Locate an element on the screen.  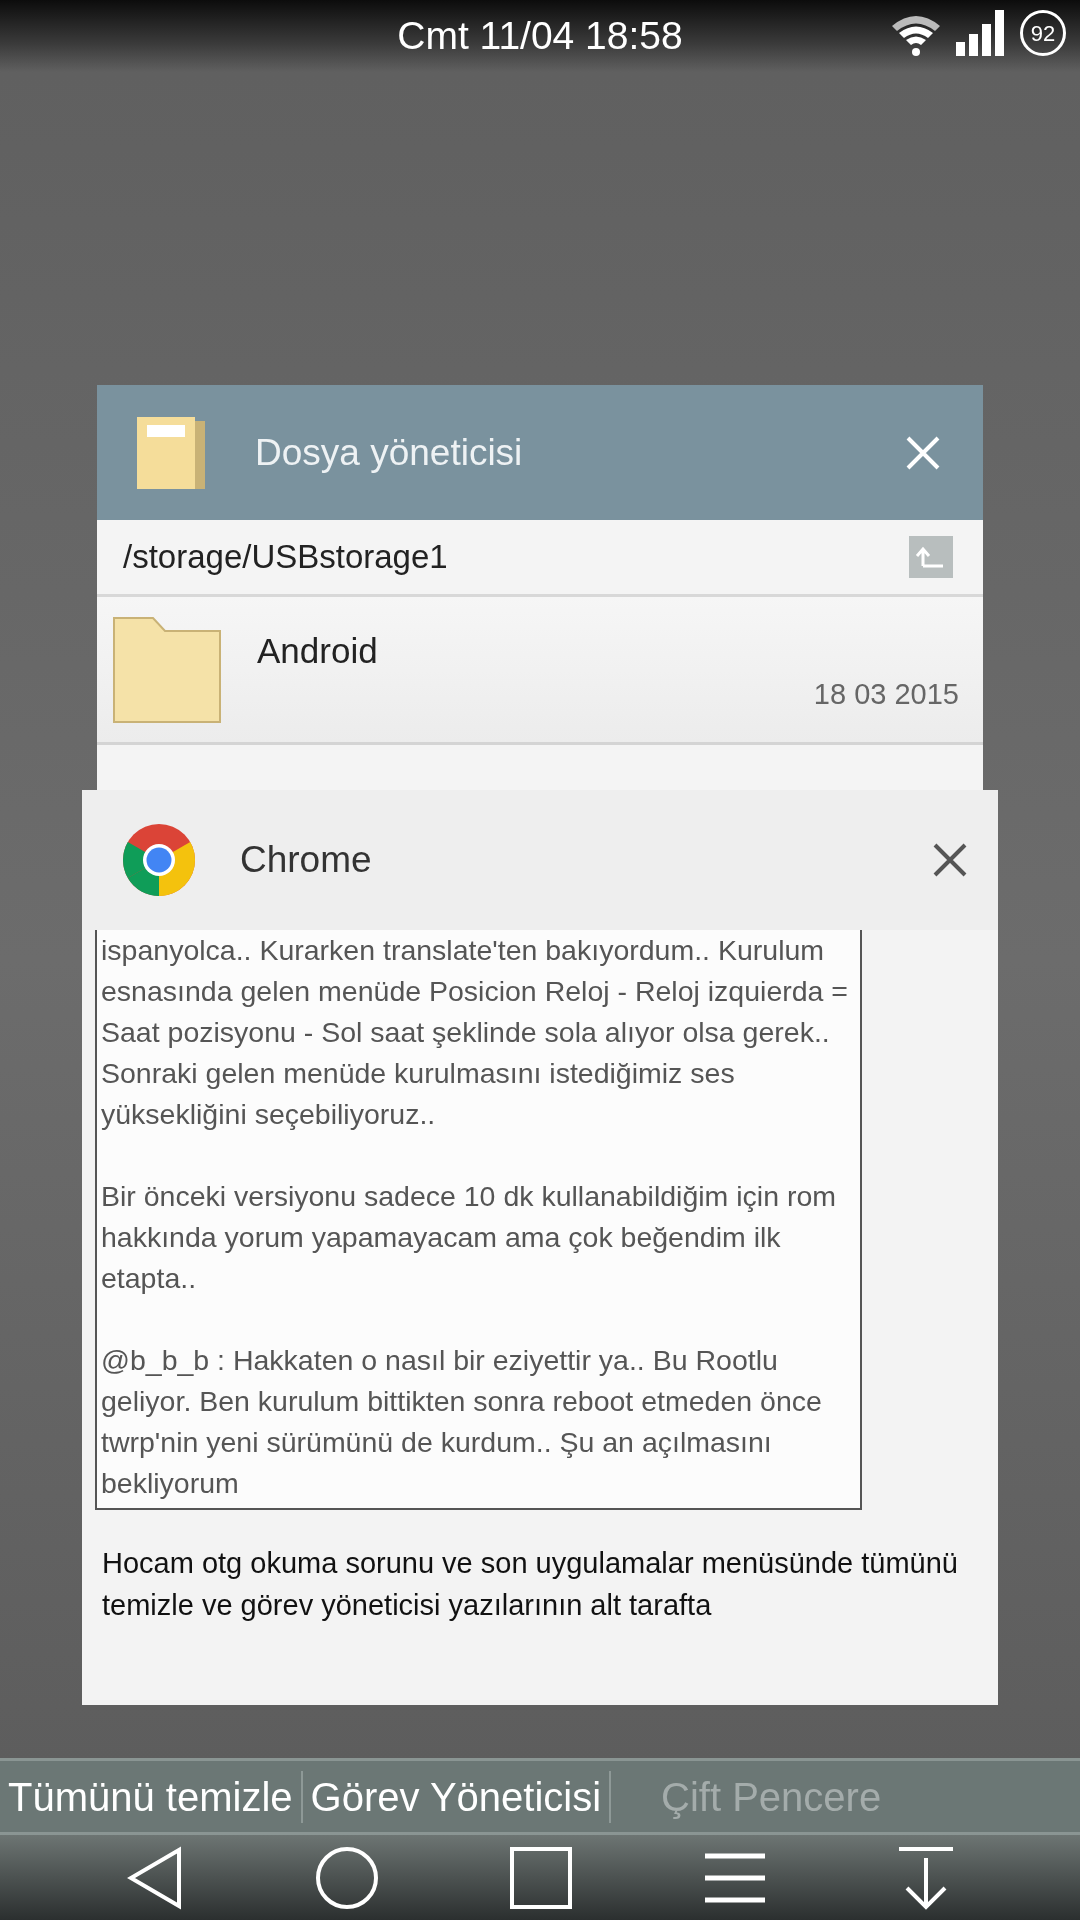
browser-logo-icon is located at coordinates (159, 860).